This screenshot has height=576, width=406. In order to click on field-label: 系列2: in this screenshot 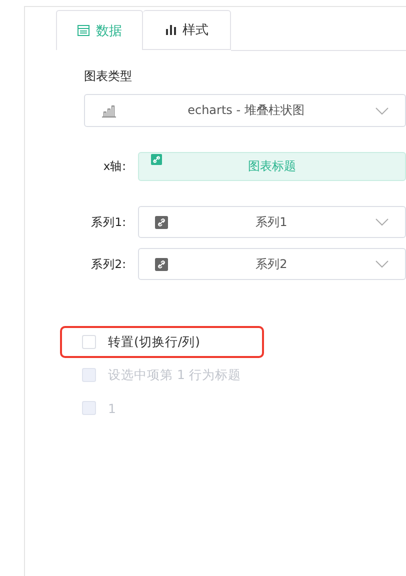, I will do `click(108, 264)`.